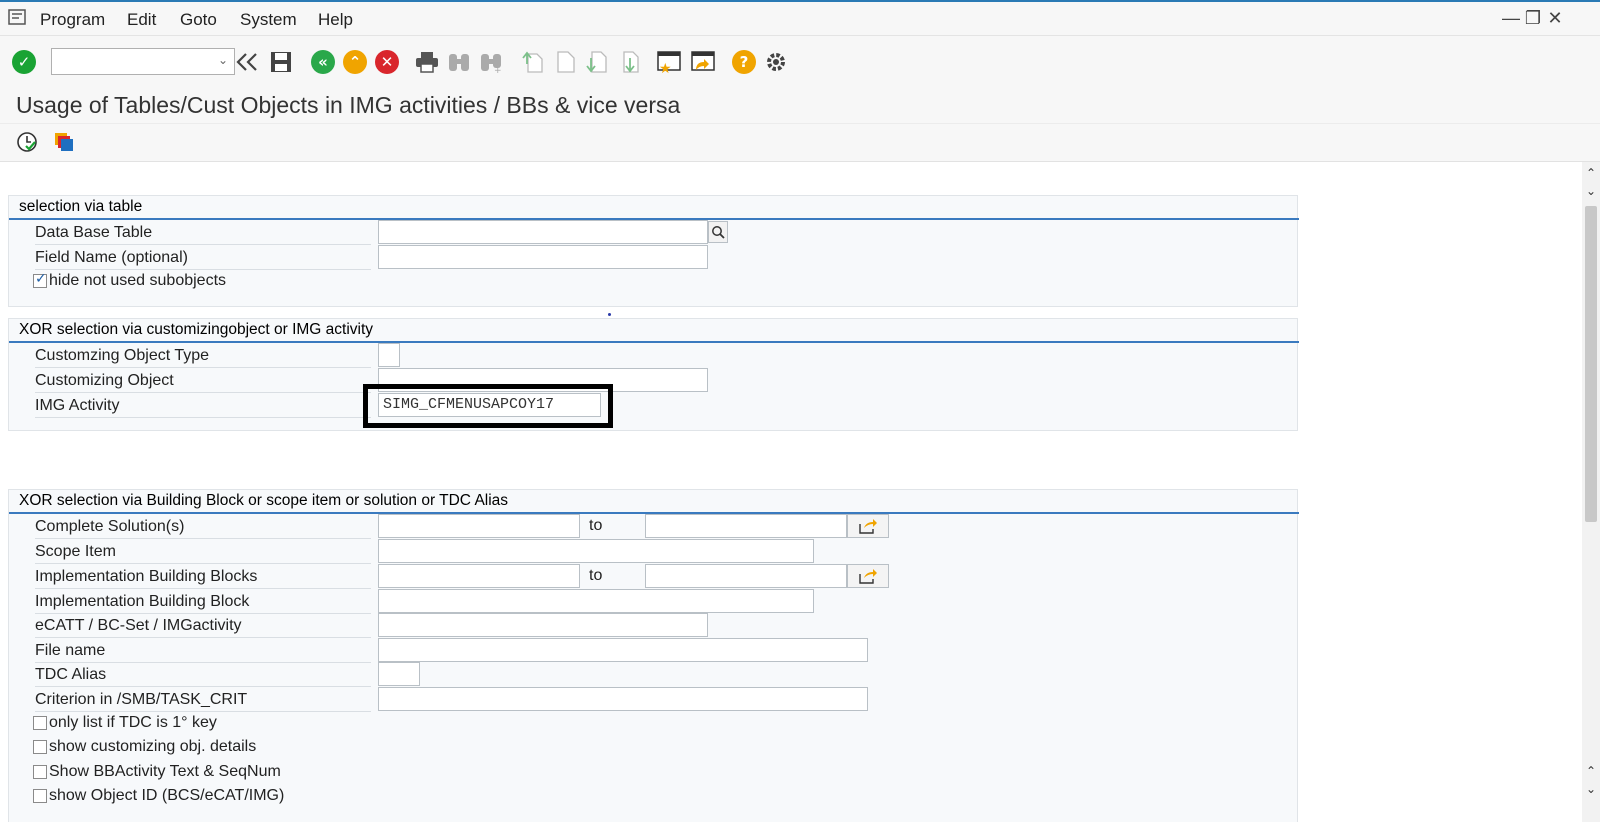 This screenshot has width=1600, height=822. What do you see at coordinates (198, 20) in the screenshot?
I see `menu-goto: Goto` at bounding box center [198, 20].